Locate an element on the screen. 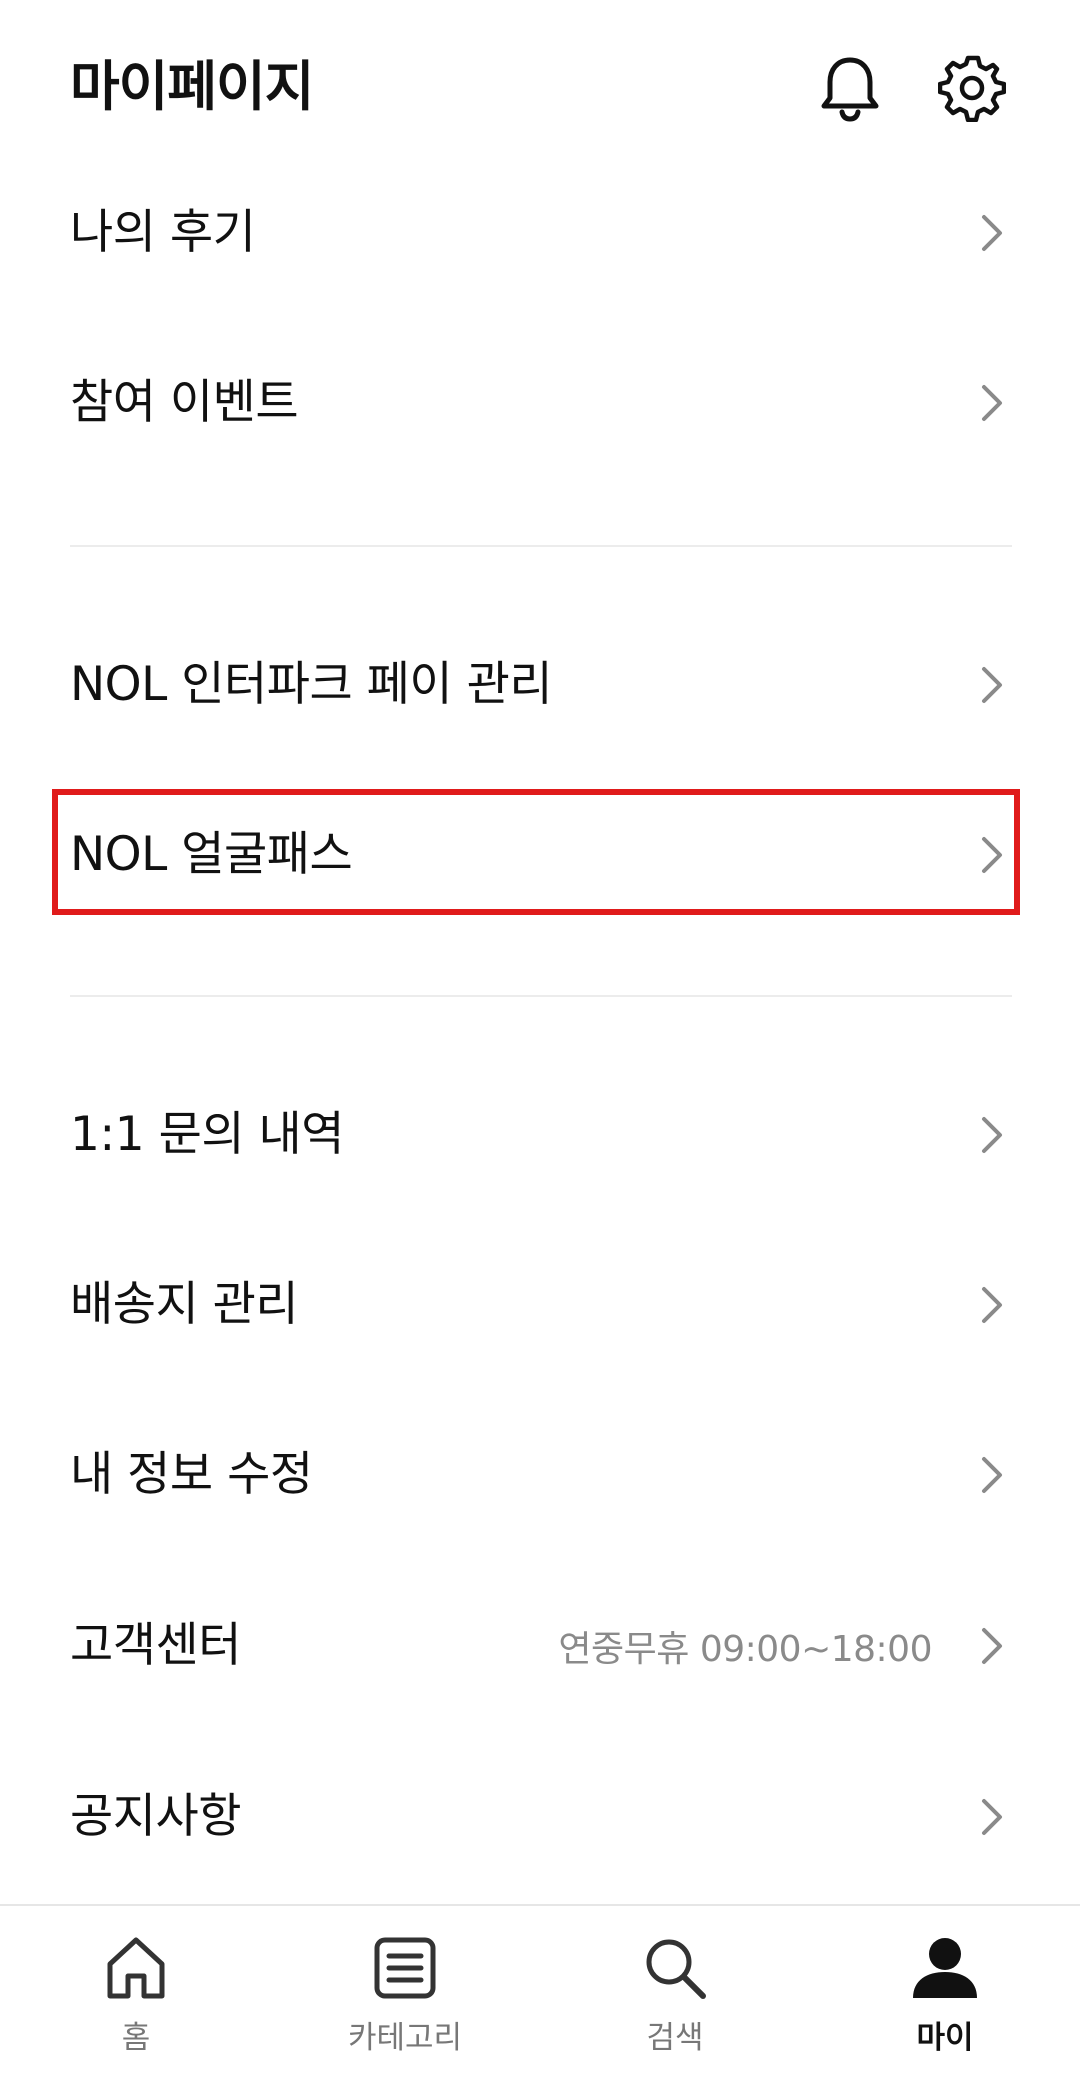  menu-item-edit-profile: 내 정보 수정 is located at coordinates (540, 1475).